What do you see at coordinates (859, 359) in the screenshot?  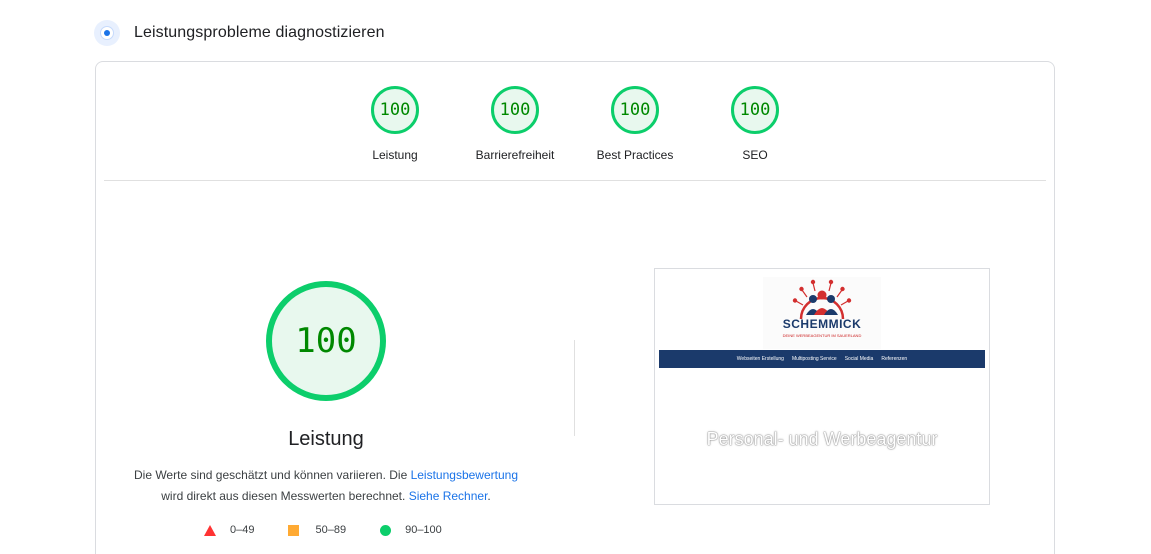 I see `nav-item: Social Media` at bounding box center [859, 359].